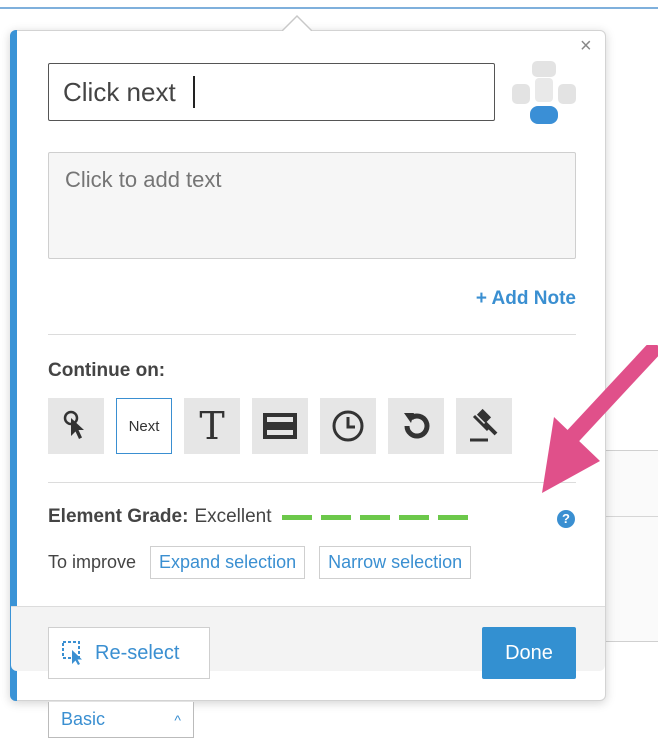 The height and width of the screenshot is (738, 658). I want to click on trigger-rule-button, so click(484, 426).